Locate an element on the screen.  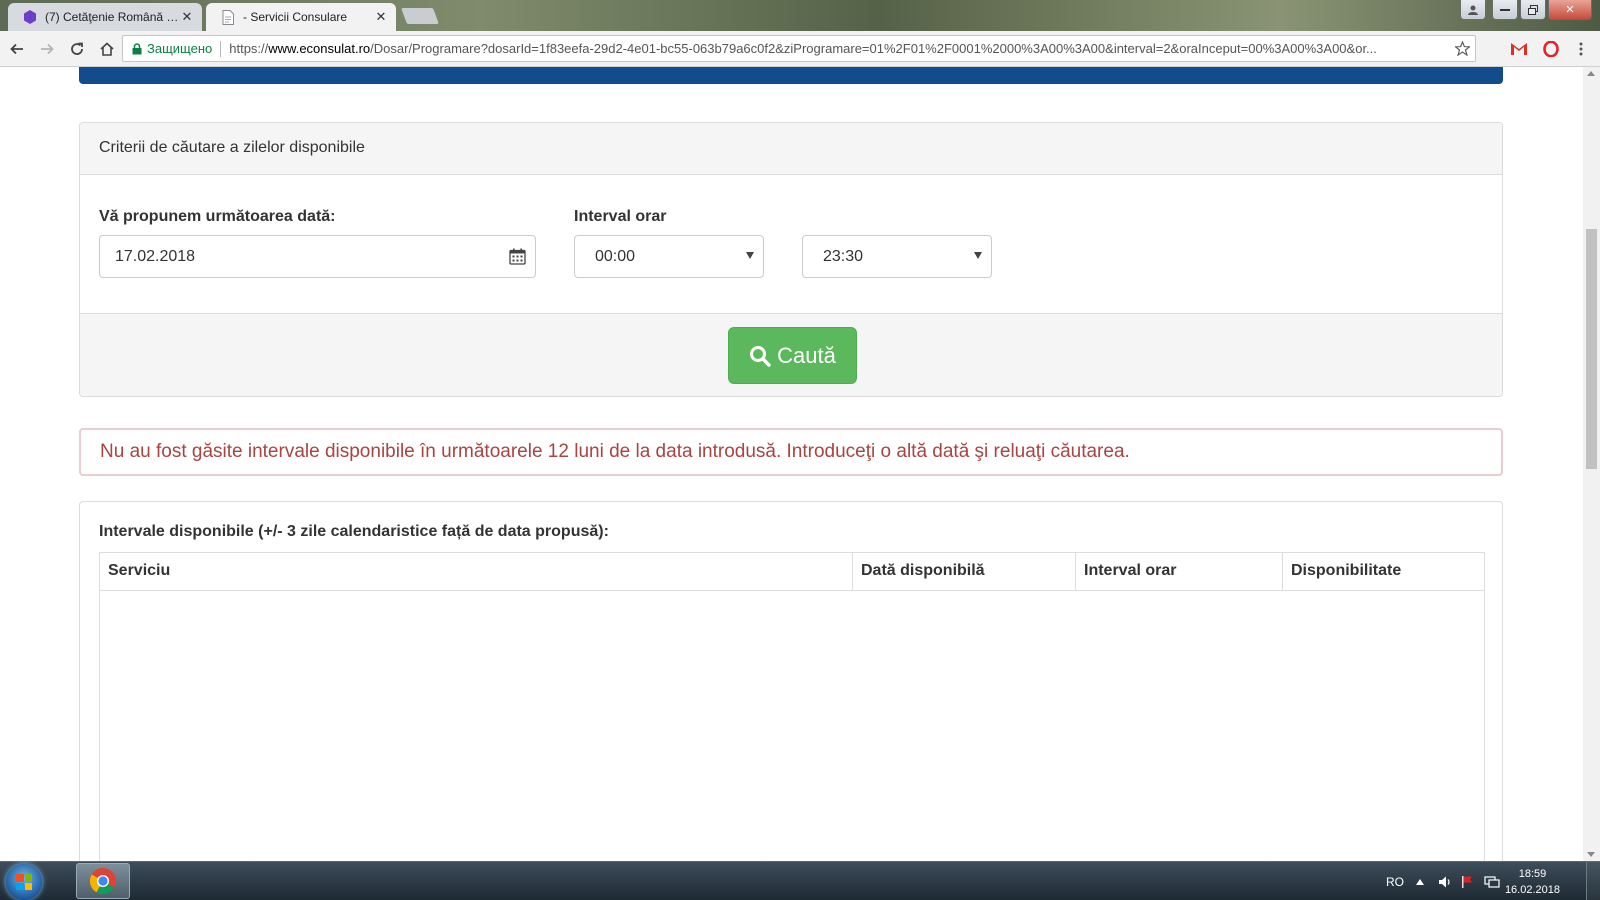
search-button-label: Caută is located at coordinates (806, 355).